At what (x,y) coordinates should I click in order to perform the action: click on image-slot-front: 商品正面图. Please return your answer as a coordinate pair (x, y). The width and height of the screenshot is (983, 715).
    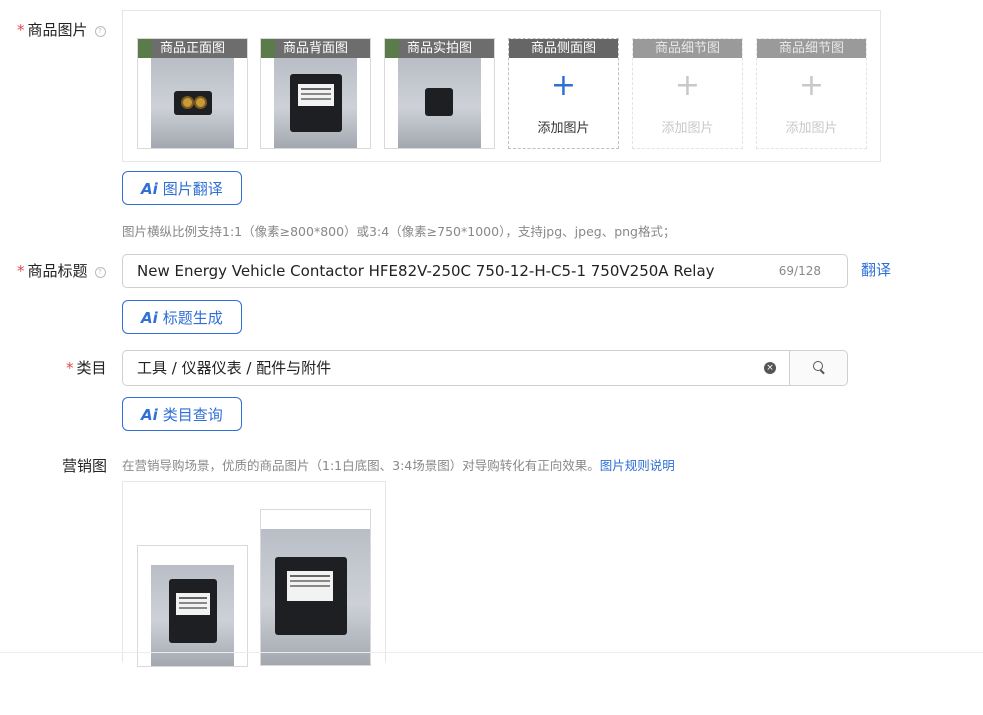
    Looking at the image, I should click on (192, 93).